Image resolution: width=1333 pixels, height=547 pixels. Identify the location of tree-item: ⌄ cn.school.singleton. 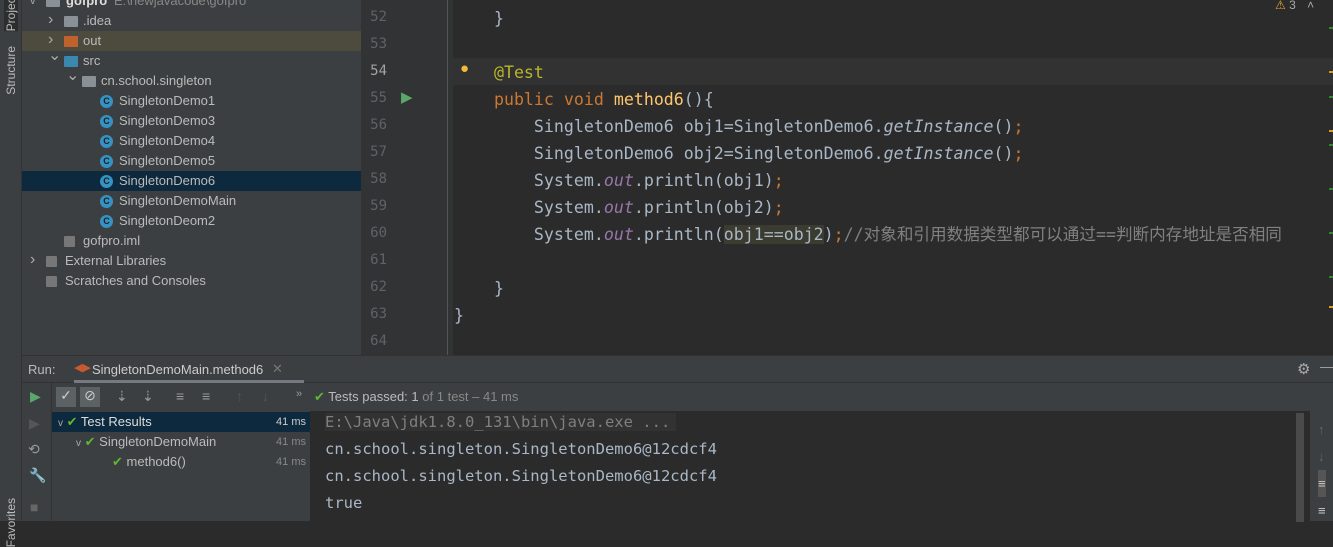
(191, 79).